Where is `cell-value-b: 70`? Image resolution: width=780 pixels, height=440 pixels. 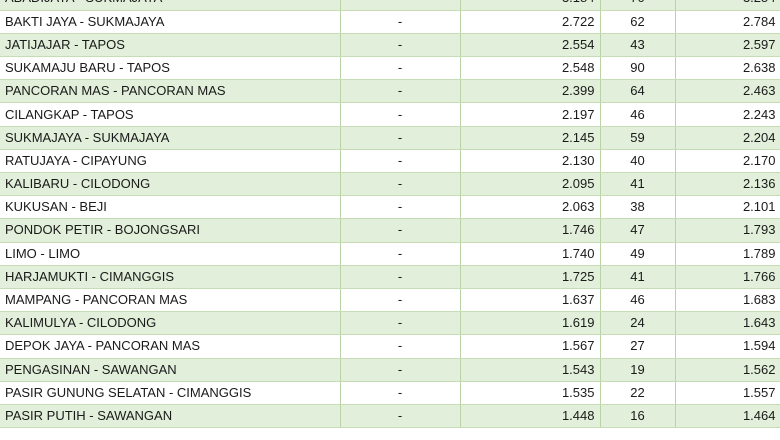 cell-value-b: 70 is located at coordinates (638, 5).